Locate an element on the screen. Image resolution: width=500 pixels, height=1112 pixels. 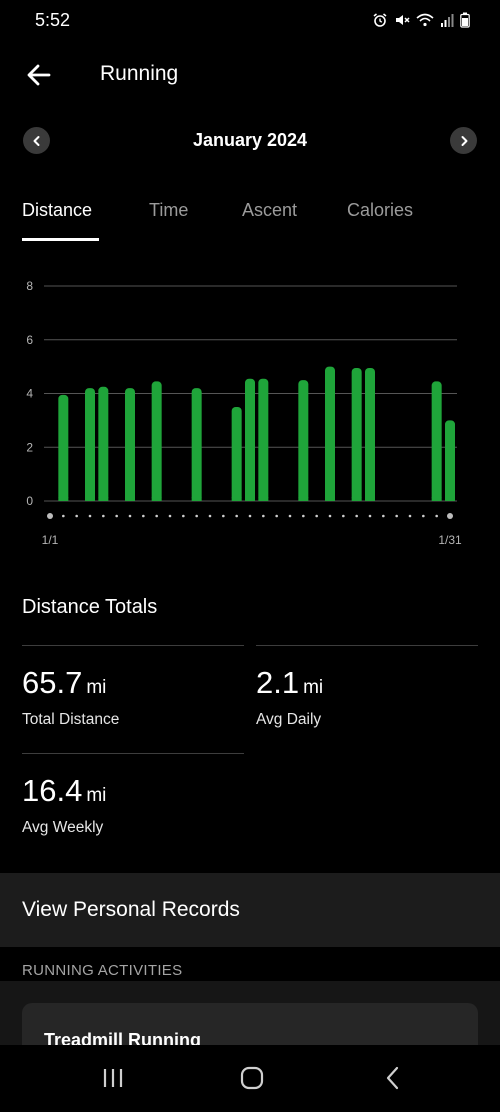
next-month-button is located at coordinates (463, 140).